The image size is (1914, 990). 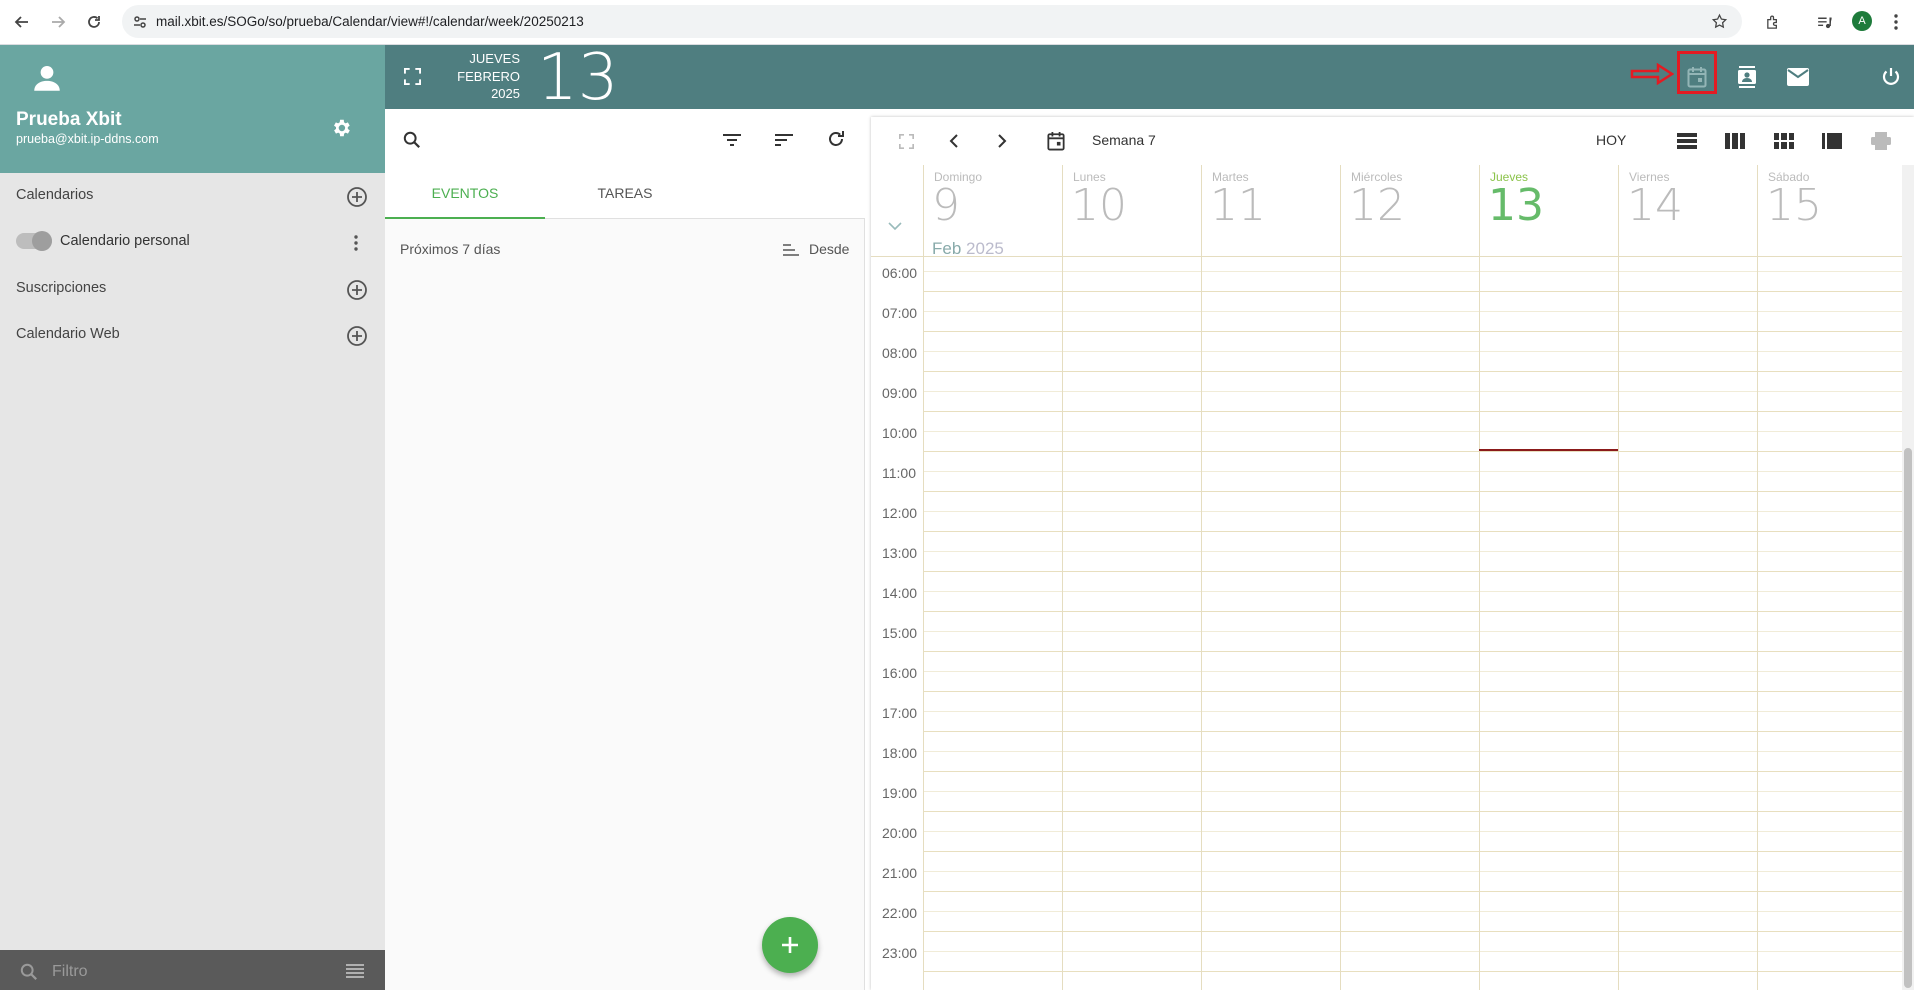 I want to click on hour-label: 12:00, so click(x=900, y=513).